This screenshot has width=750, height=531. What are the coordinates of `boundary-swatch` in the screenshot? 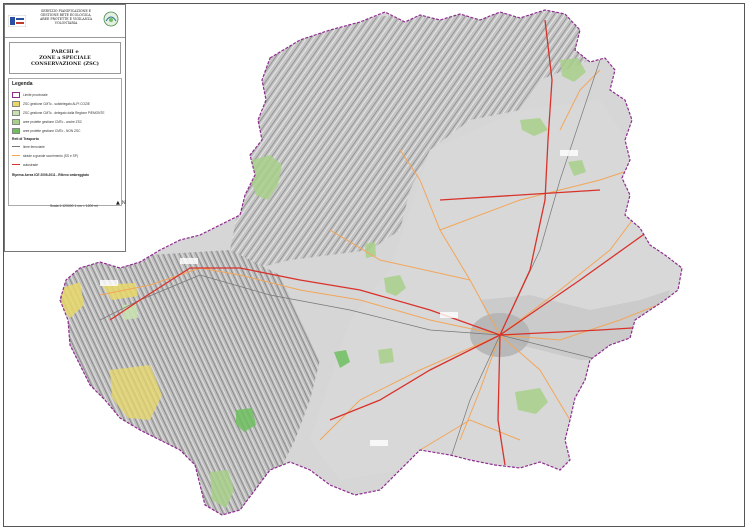 It's located at (16, 94).